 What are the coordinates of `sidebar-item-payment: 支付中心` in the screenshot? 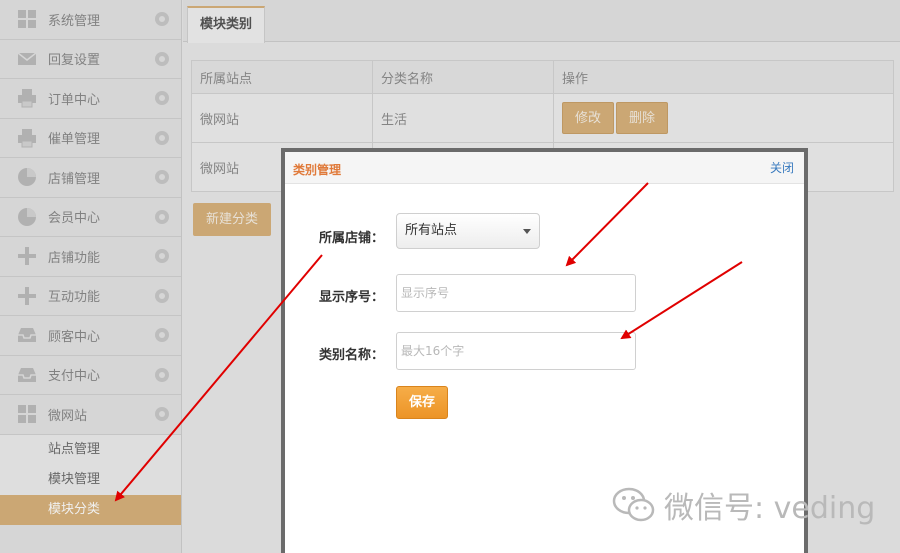 It's located at (90, 375).